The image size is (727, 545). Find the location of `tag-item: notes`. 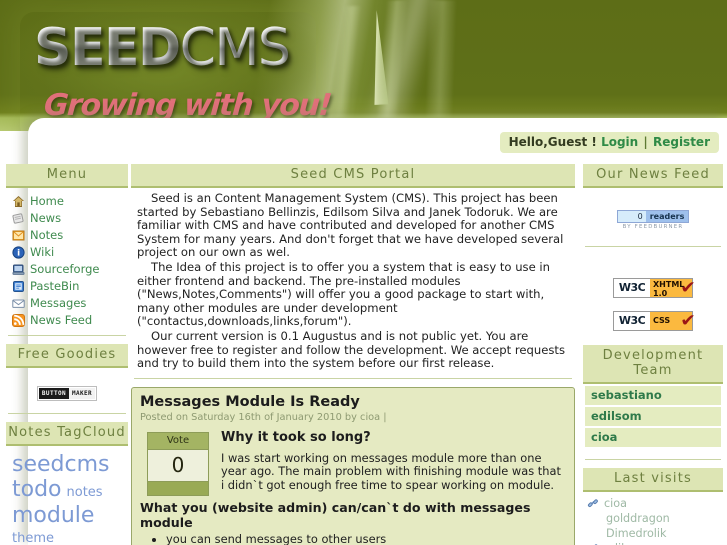

tag-item: notes is located at coordinates (85, 493).